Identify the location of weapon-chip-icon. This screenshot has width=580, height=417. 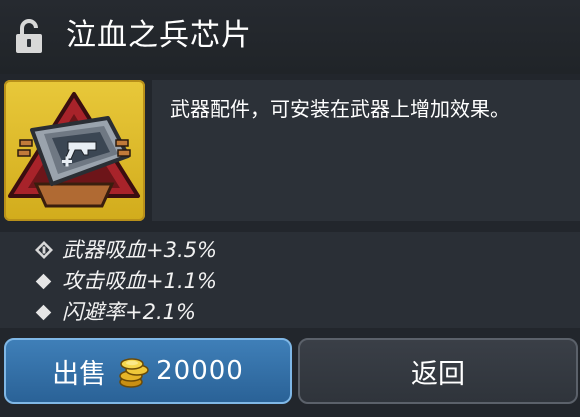
(74, 150).